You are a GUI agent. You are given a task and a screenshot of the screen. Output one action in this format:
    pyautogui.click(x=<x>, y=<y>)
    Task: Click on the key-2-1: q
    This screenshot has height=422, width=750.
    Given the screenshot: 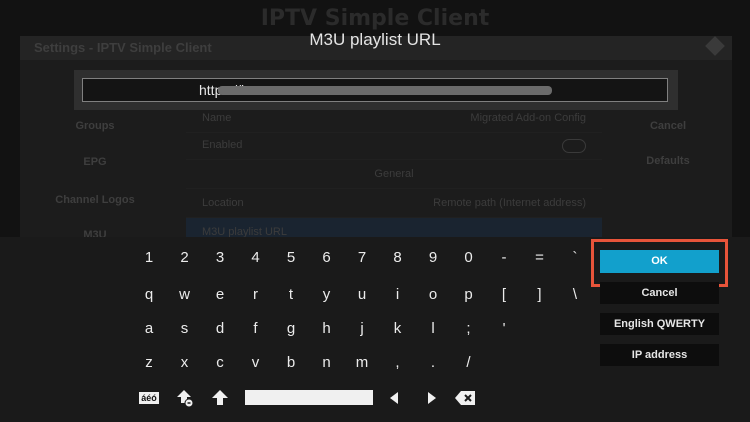 What is the action you would take?
    pyautogui.click(x=149, y=295)
    